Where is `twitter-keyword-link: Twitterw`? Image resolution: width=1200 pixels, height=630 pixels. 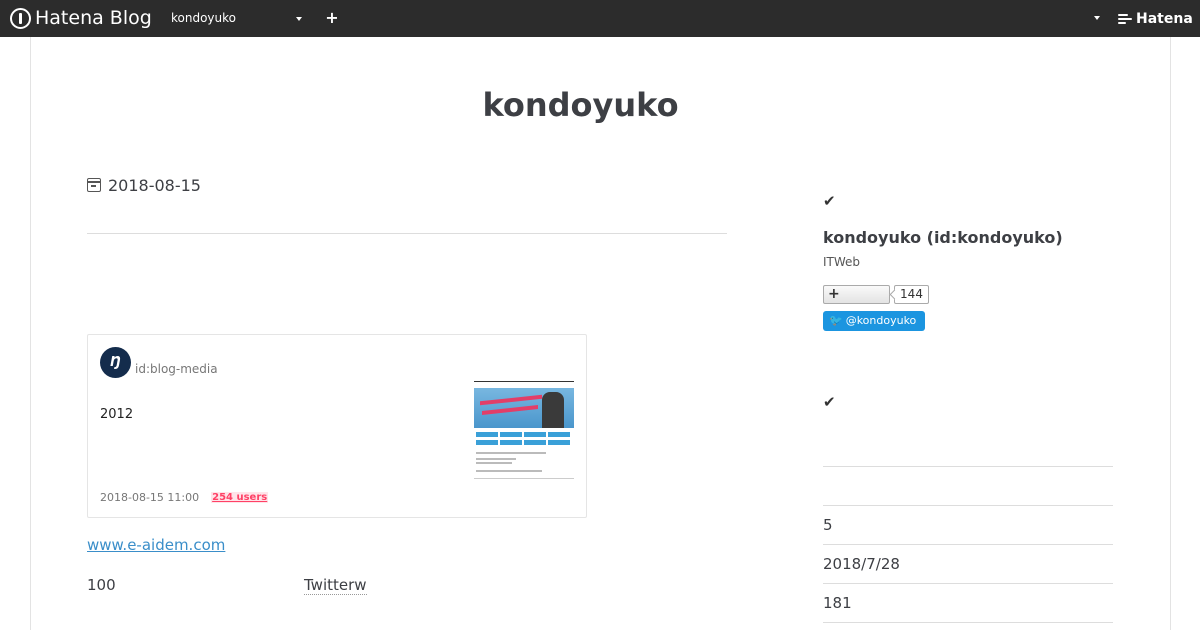
twitter-keyword-link: Twitterw is located at coordinates (335, 585).